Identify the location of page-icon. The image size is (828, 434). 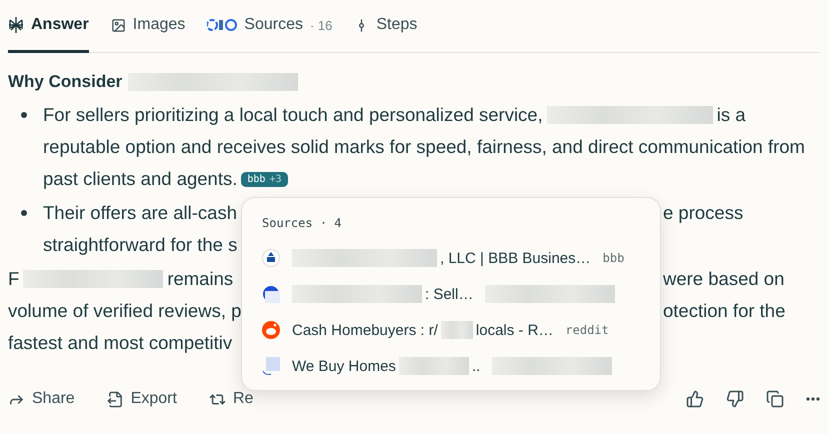
(271, 366).